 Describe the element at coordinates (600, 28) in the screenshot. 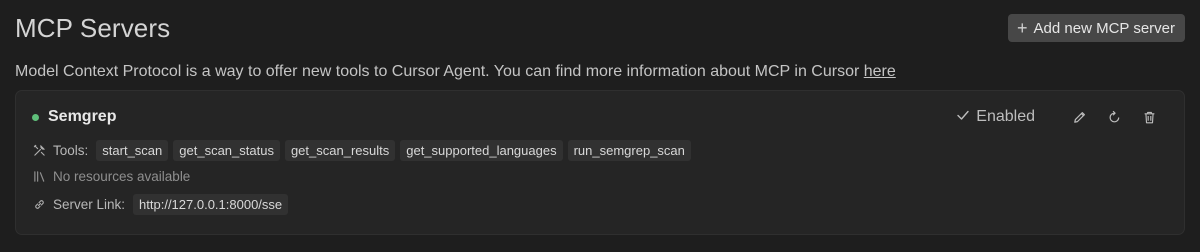

I see `header: MCP Servers + Add new MCP server` at that location.